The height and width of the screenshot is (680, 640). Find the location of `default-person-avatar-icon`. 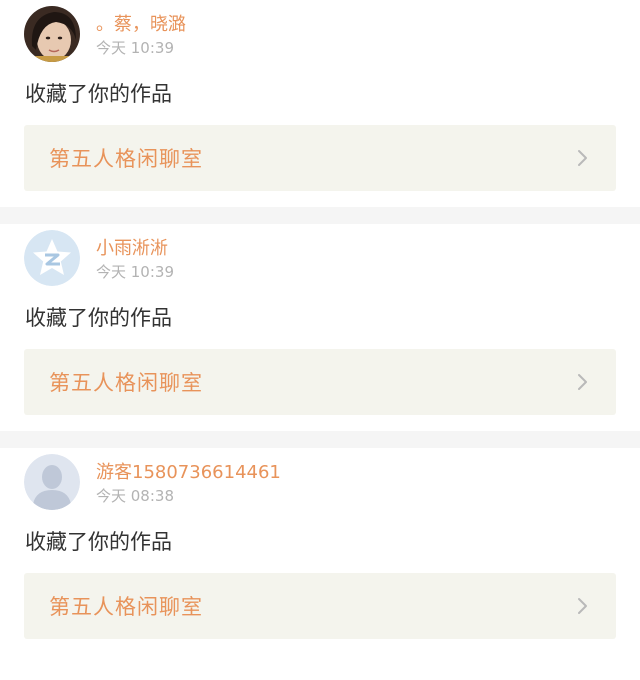

default-person-avatar-icon is located at coordinates (52, 482).